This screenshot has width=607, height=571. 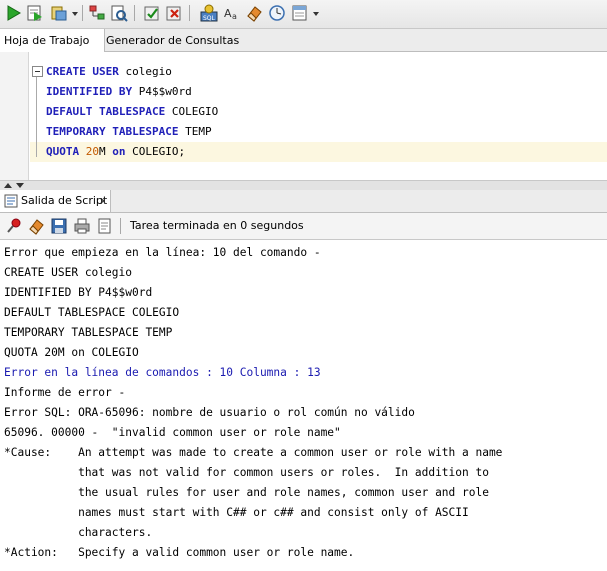 I want to click on tab-script-output: Salida de Script x, so click(x=55, y=201).